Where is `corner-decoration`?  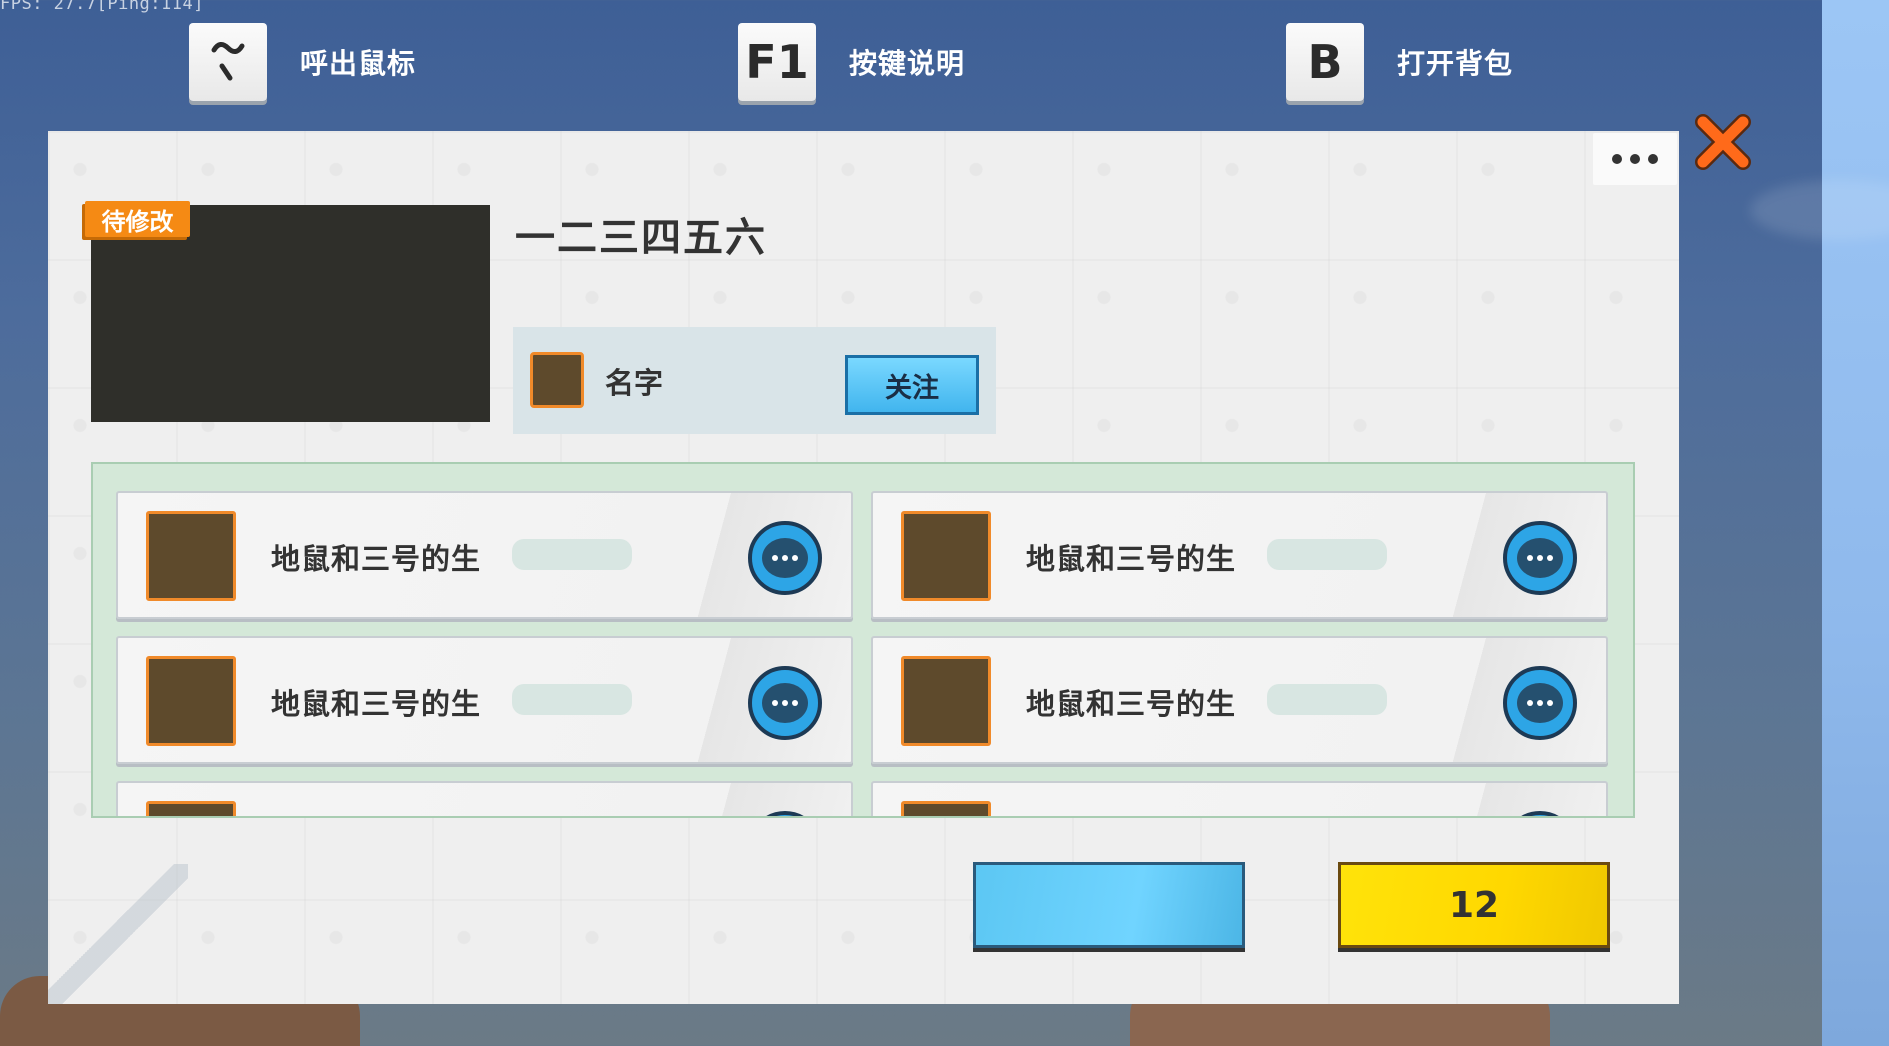 corner-decoration is located at coordinates (118, 934).